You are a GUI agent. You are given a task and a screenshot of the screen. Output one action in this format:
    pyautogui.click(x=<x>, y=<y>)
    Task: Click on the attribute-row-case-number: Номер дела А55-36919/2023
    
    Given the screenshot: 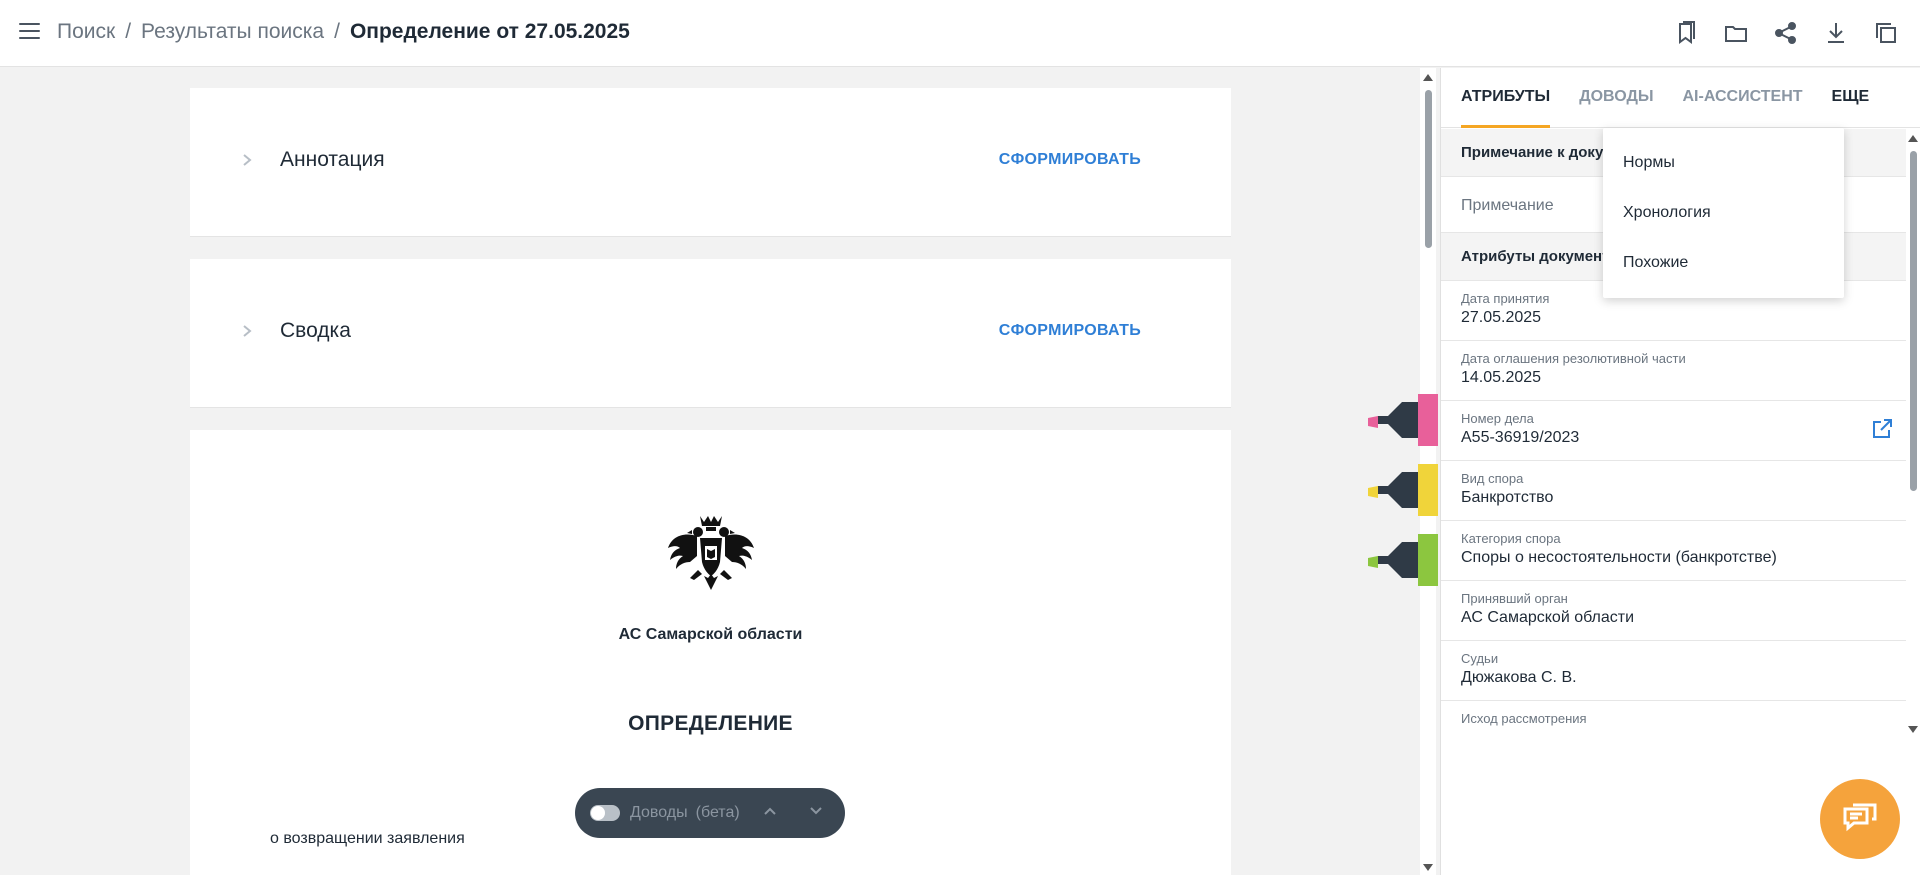 What is the action you would take?
    pyautogui.click(x=1673, y=431)
    